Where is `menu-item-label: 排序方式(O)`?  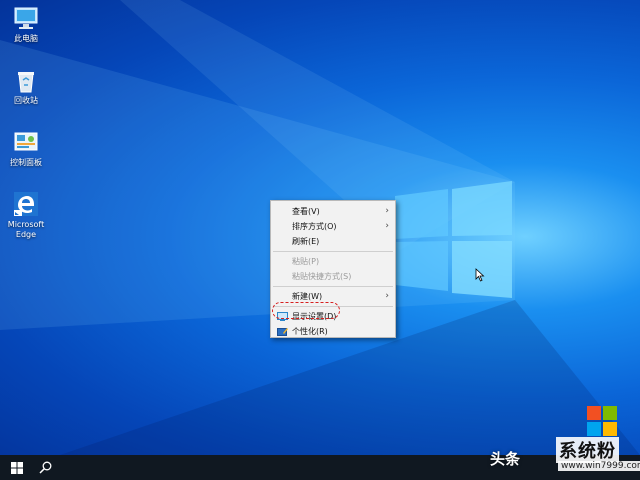
menu-item-label: 排序方式(O) is located at coordinates (314, 226).